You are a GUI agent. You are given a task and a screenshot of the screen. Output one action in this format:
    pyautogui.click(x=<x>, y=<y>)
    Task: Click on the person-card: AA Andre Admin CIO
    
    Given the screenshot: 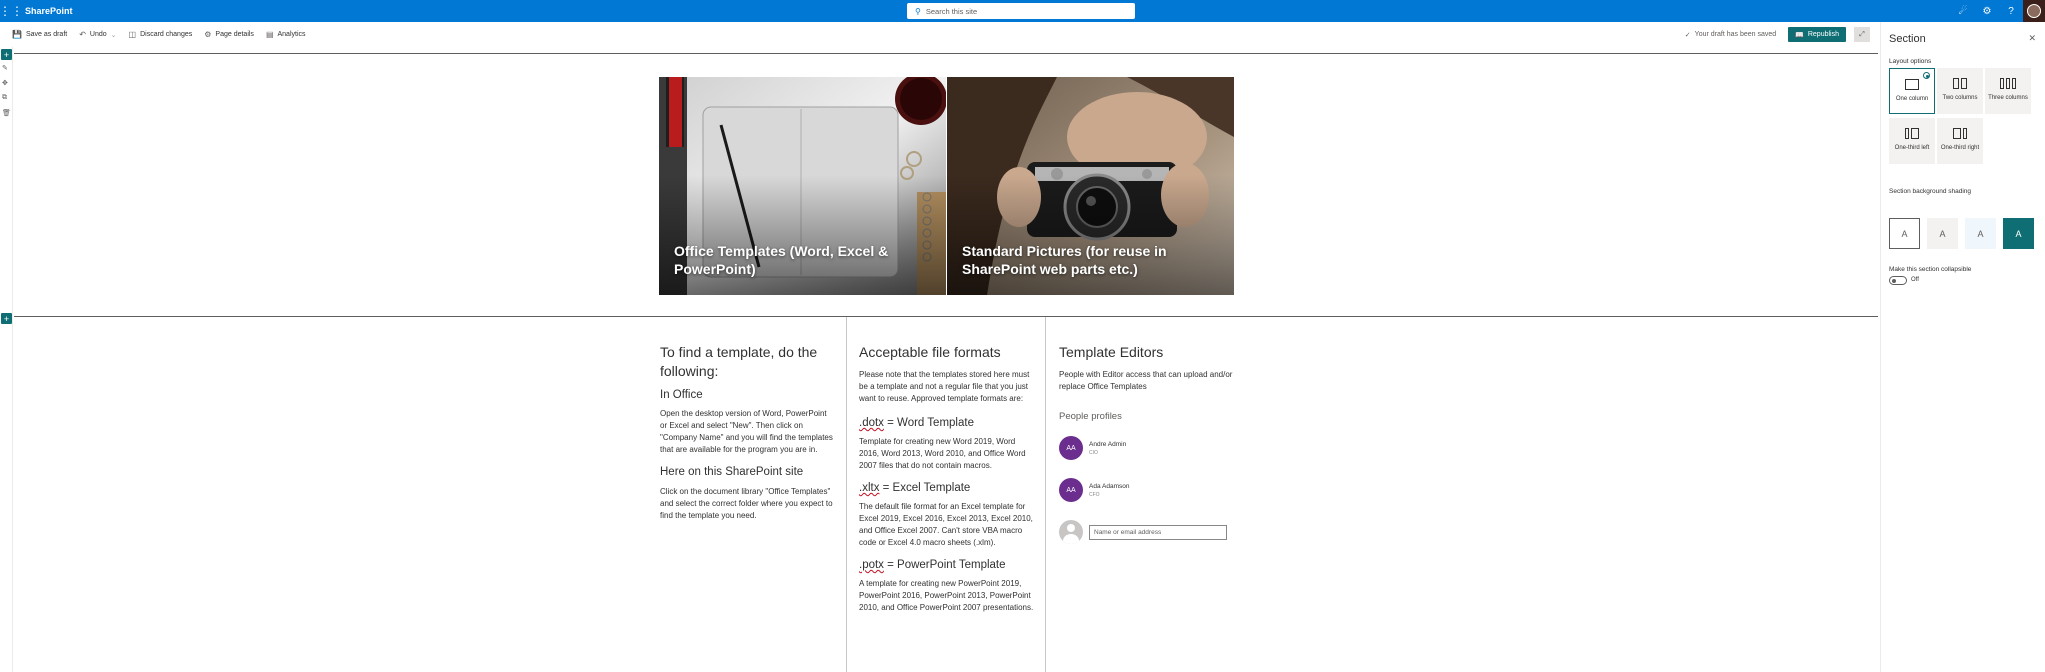 What is the action you would take?
    pyautogui.click(x=1146, y=448)
    